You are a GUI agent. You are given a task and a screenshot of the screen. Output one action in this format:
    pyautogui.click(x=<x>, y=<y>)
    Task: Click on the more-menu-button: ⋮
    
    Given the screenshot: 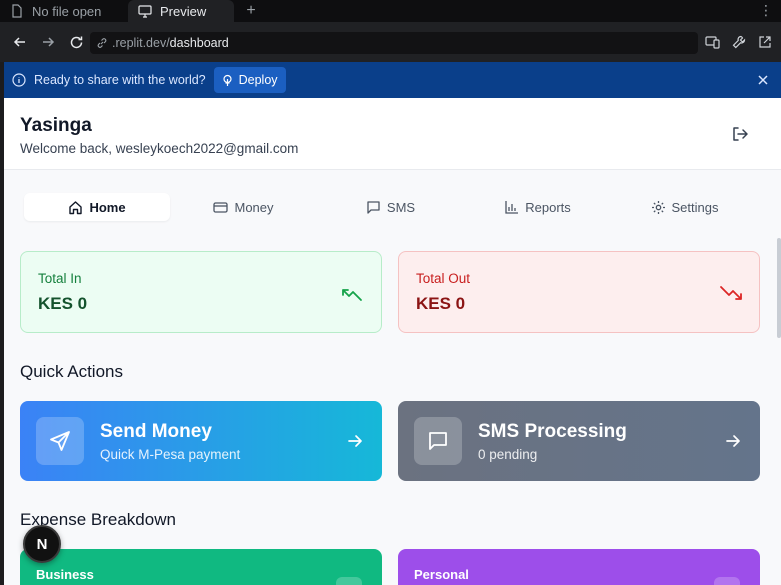 What is the action you would take?
    pyautogui.click(x=766, y=10)
    